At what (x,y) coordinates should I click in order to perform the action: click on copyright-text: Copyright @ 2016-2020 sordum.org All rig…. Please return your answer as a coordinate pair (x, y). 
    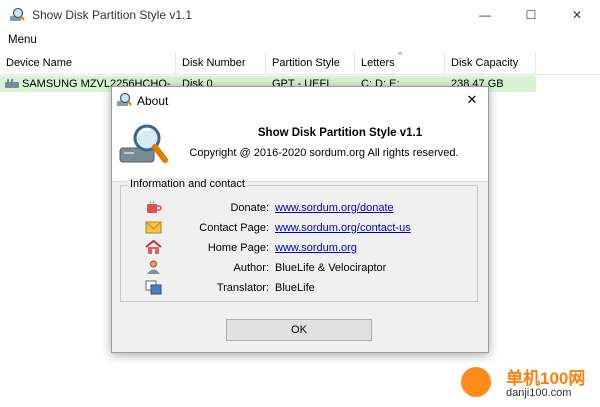
    Looking at the image, I should click on (324, 153).